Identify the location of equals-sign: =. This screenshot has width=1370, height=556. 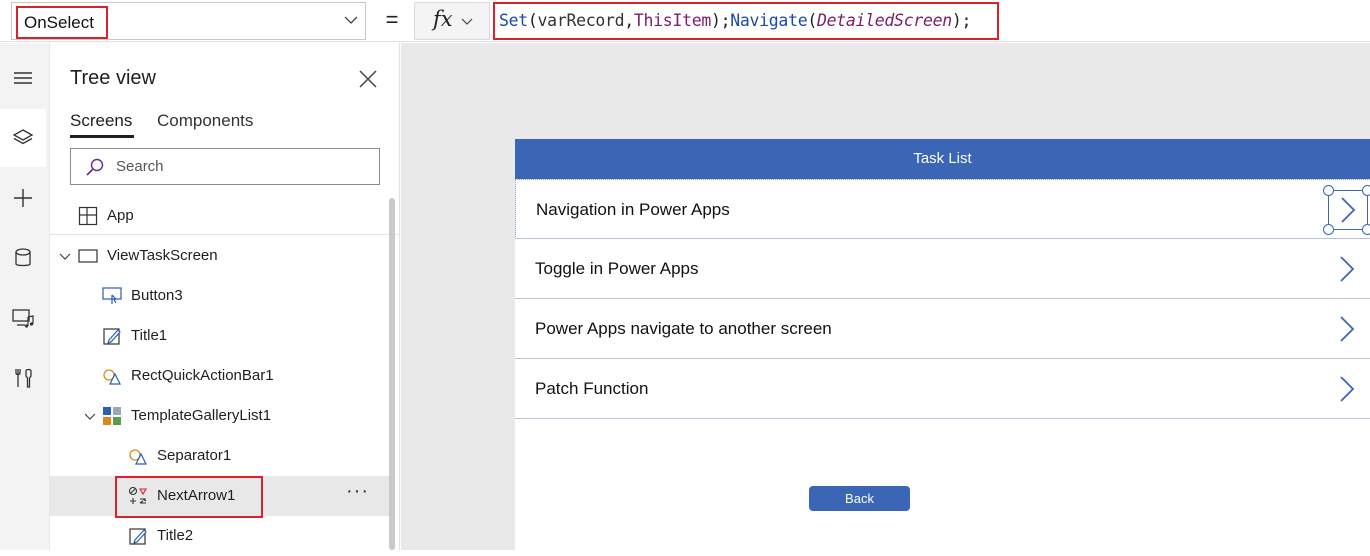
(392, 19).